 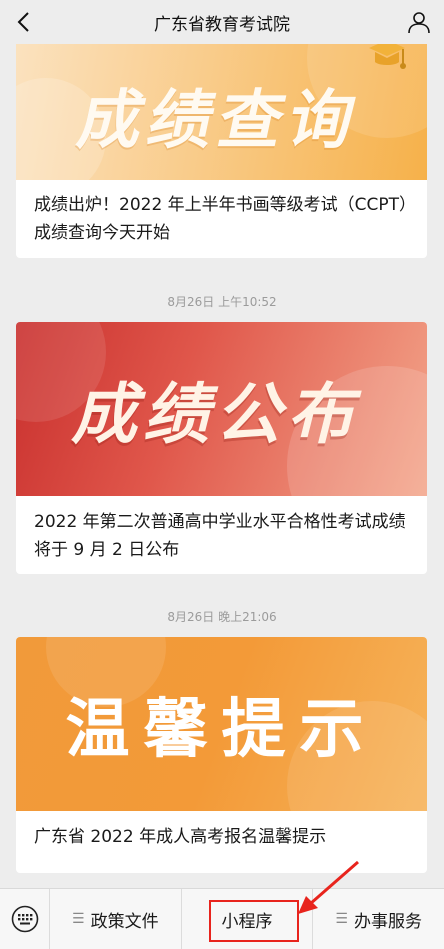 I want to click on banner-headline: 成绩公布, so click(x=220, y=414).